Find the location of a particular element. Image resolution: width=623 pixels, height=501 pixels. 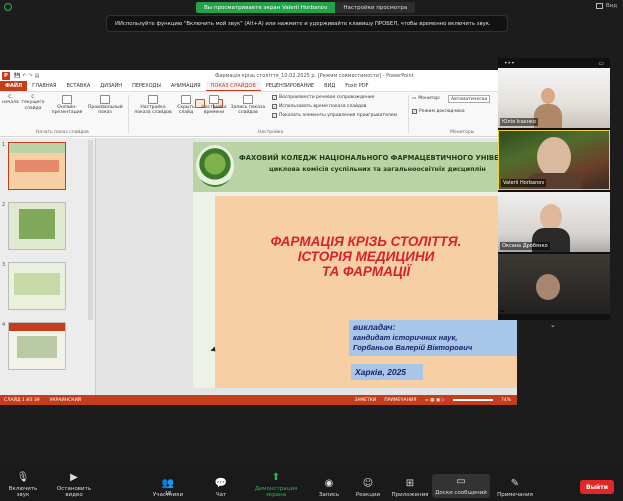

custom-show-label: Произвольный показ is located at coordinates (105, 110).